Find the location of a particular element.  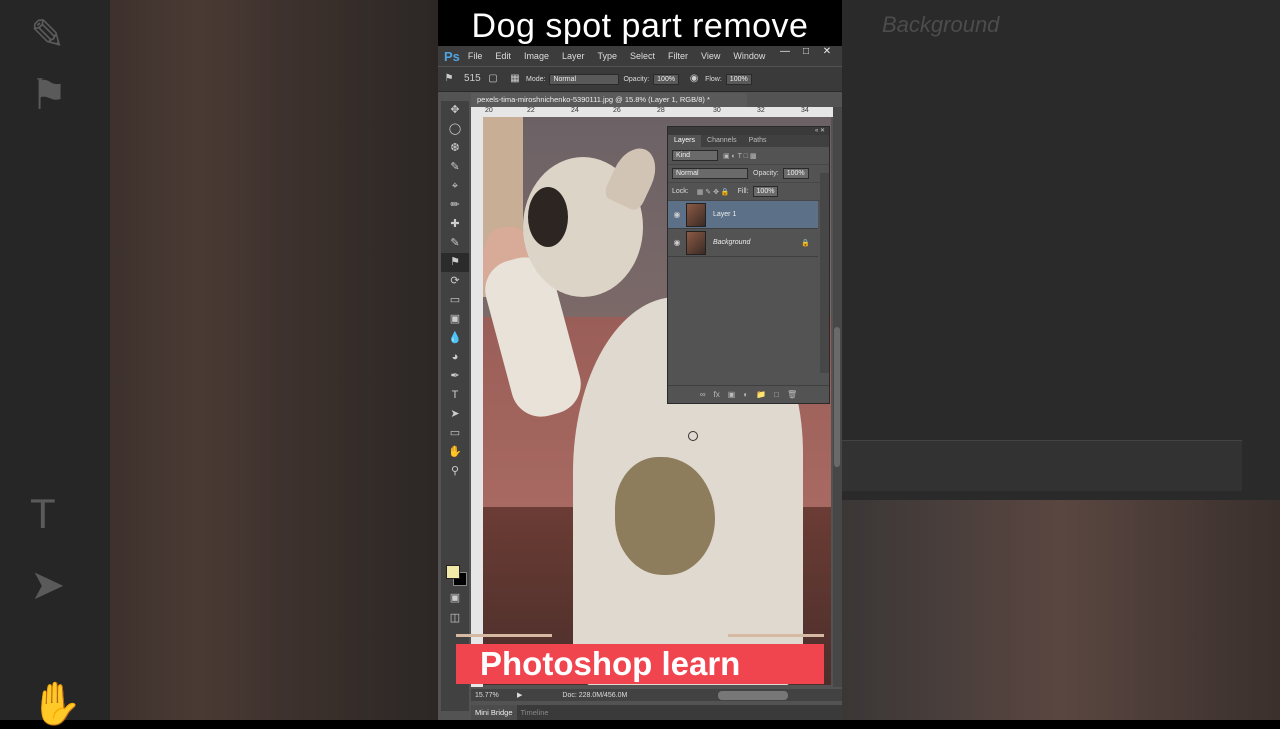

layer-opacity-field: 100% is located at coordinates (795, 173).